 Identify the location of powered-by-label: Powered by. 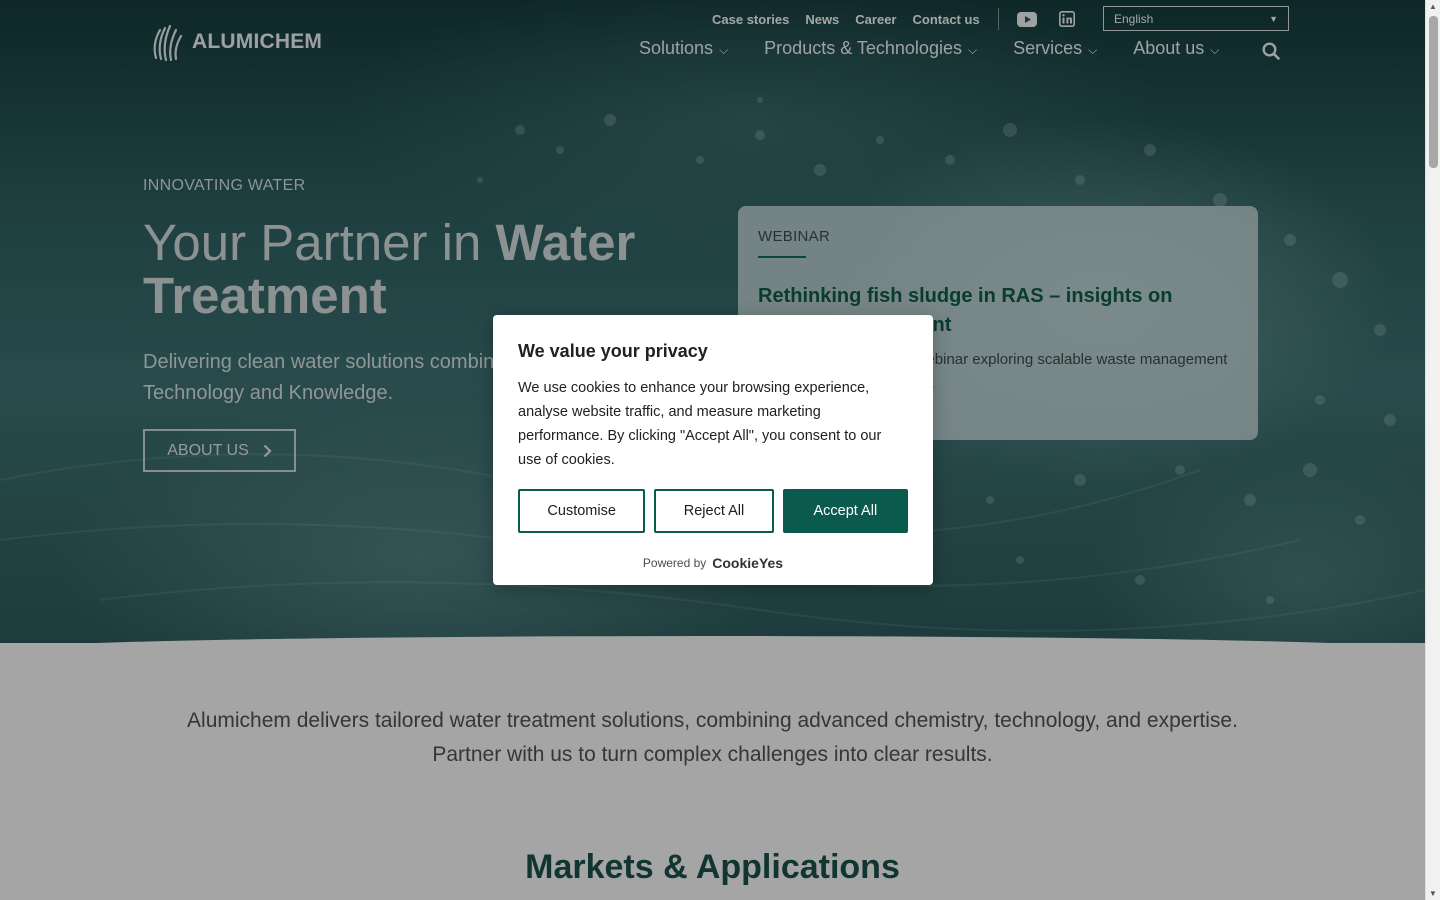
(674, 563).